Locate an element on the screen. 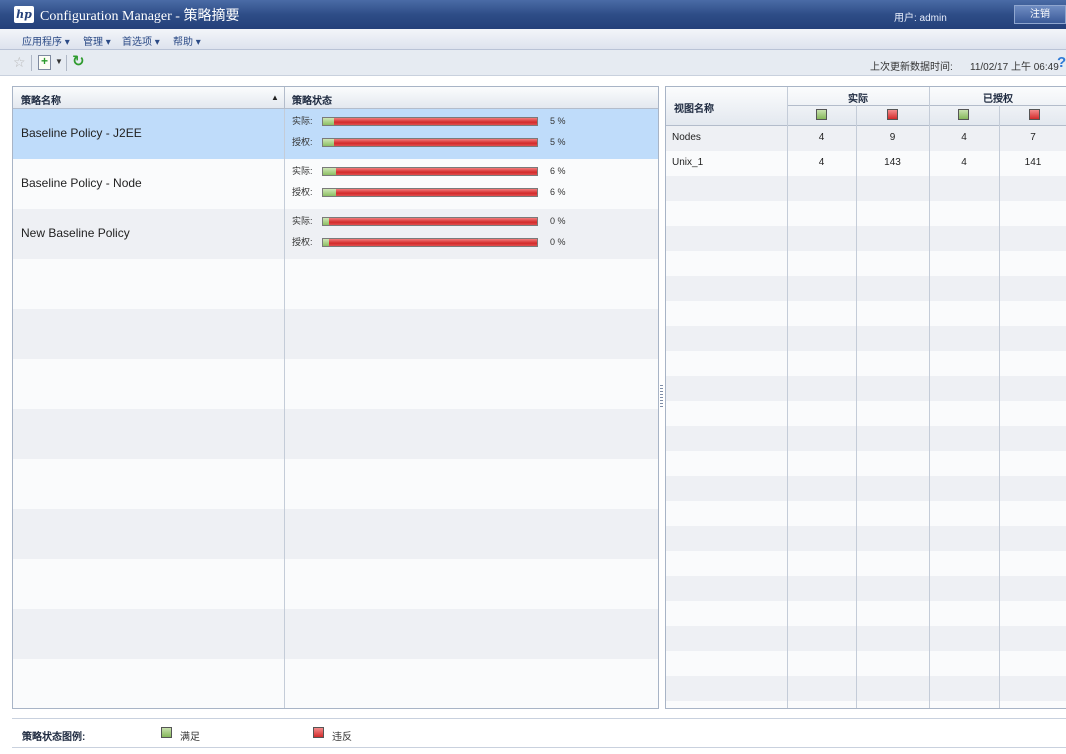 Image resolution: width=1066 pixels, height=754 pixels. refresh-icon: ↻ is located at coordinates (78, 62).